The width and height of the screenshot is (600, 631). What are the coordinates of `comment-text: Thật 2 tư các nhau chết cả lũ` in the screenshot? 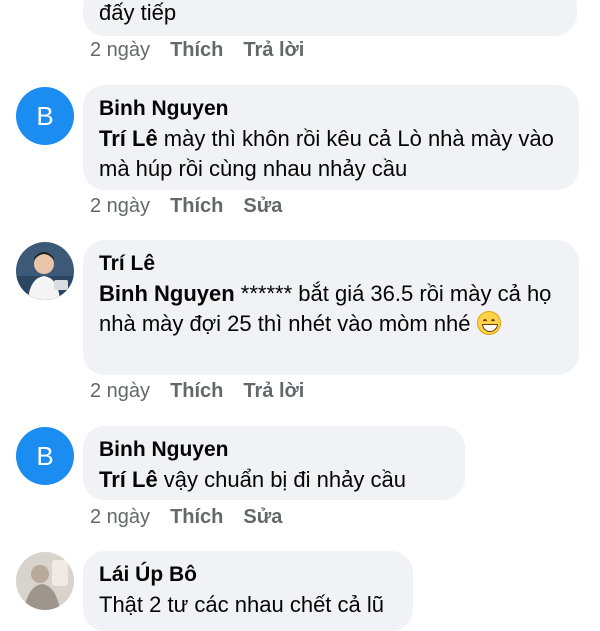 It's located at (242, 604).